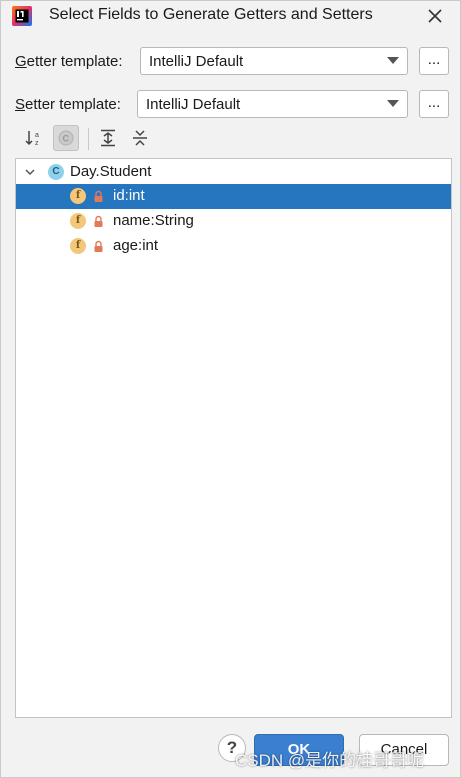  I want to click on field-label: age:int, so click(136, 245).